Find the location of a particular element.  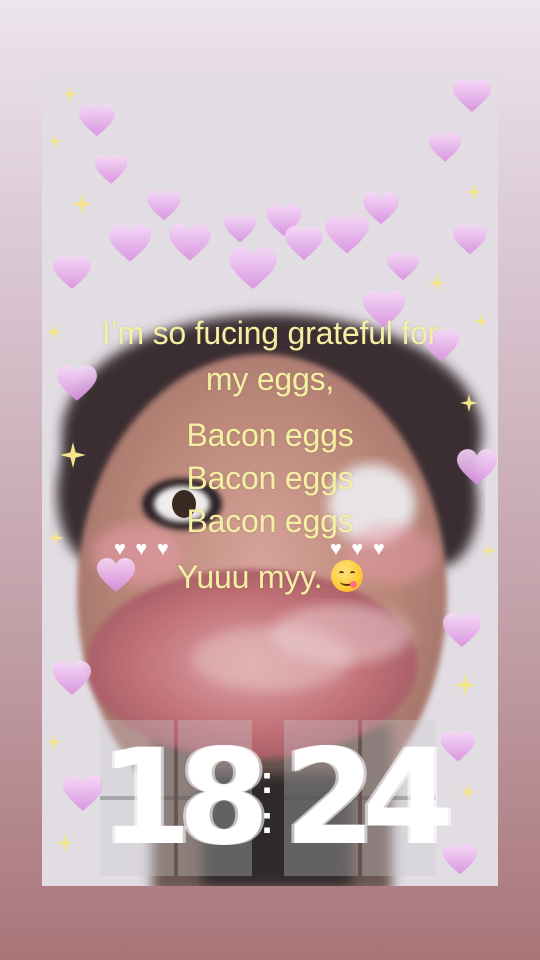

flip-clock-sticker: 1 8 :: 2 4 is located at coordinates (272, 800).